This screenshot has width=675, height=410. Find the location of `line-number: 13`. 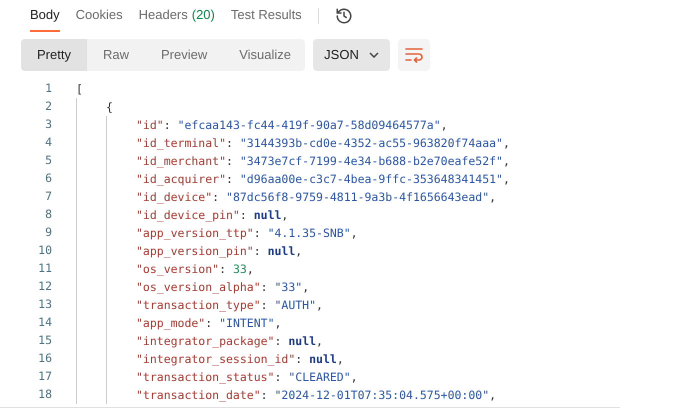

line-number: 13 is located at coordinates (45, 305).